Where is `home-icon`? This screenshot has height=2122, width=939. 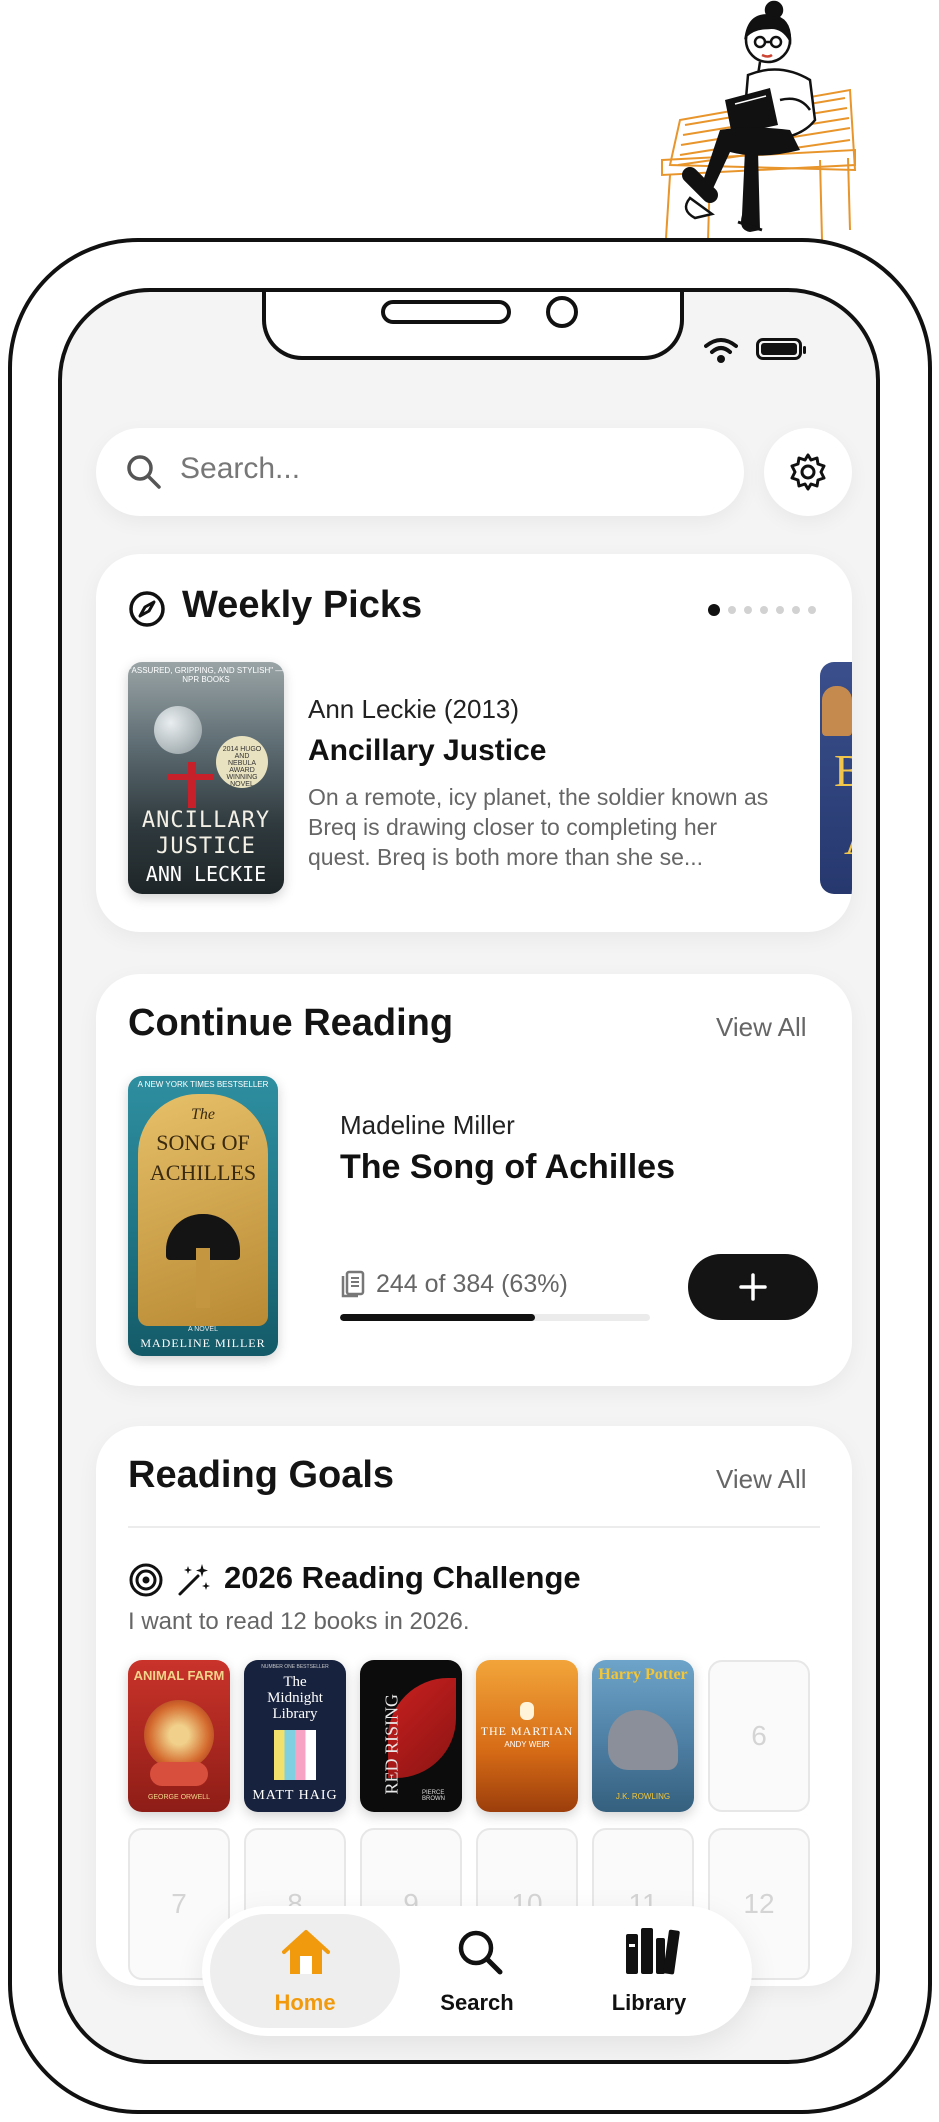 home-icon is located at coordinates (306, 1952).